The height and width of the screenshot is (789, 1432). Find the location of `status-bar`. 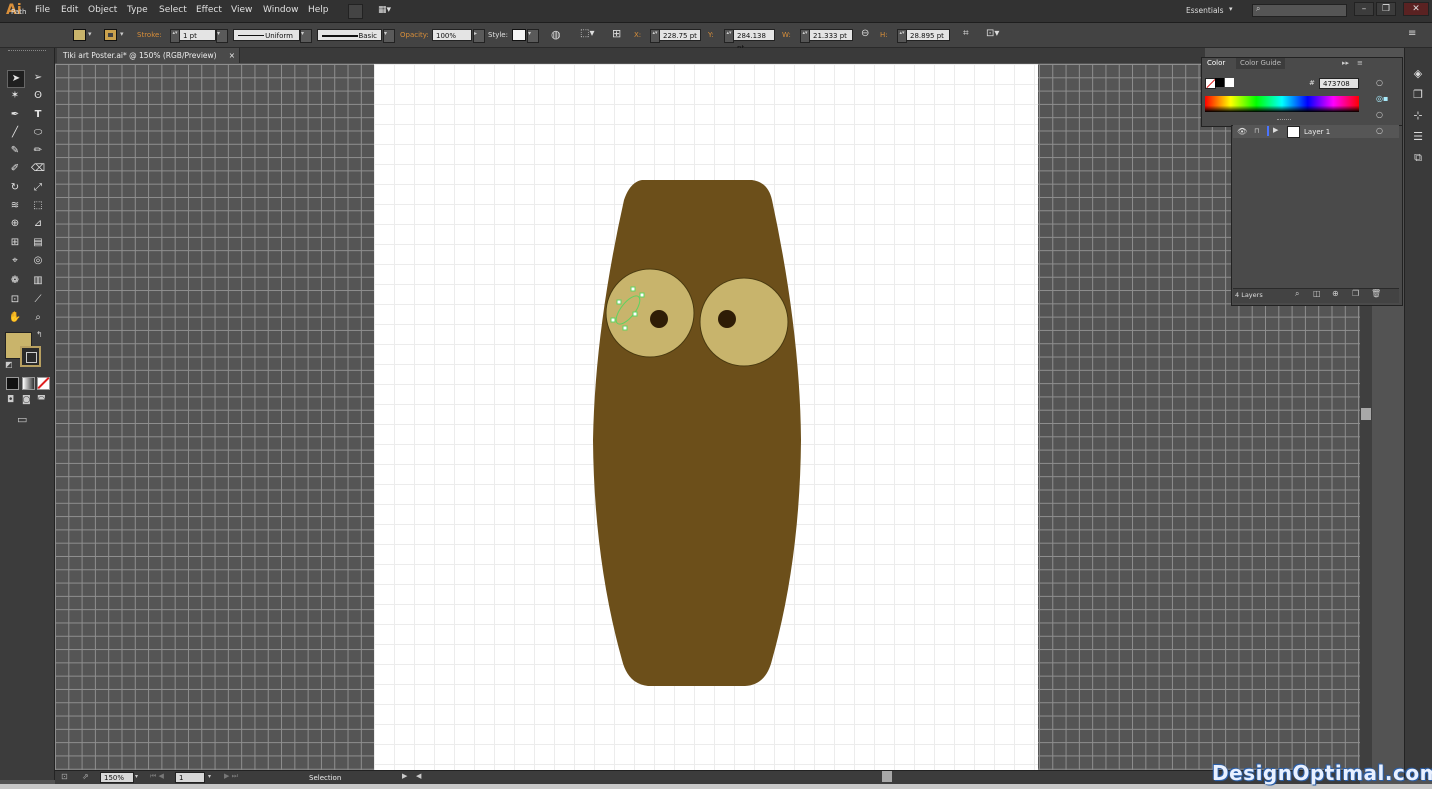

status-bar is located at coordinates (707, 777).